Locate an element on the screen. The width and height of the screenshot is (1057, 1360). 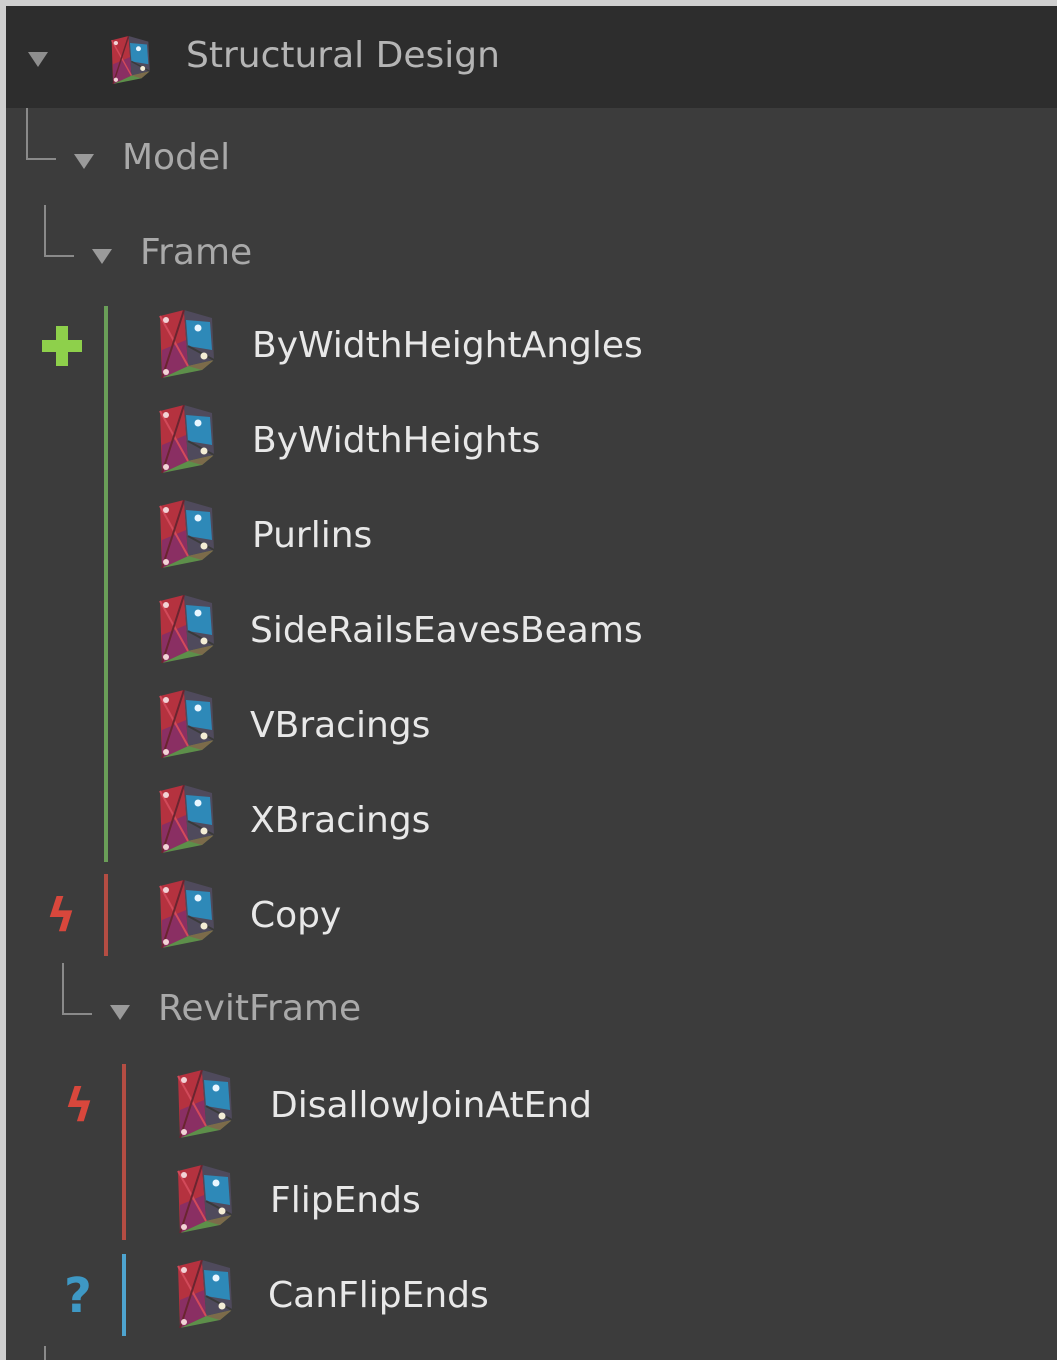
node-item: ByWidthHeights is located at coordinates (531, 436).